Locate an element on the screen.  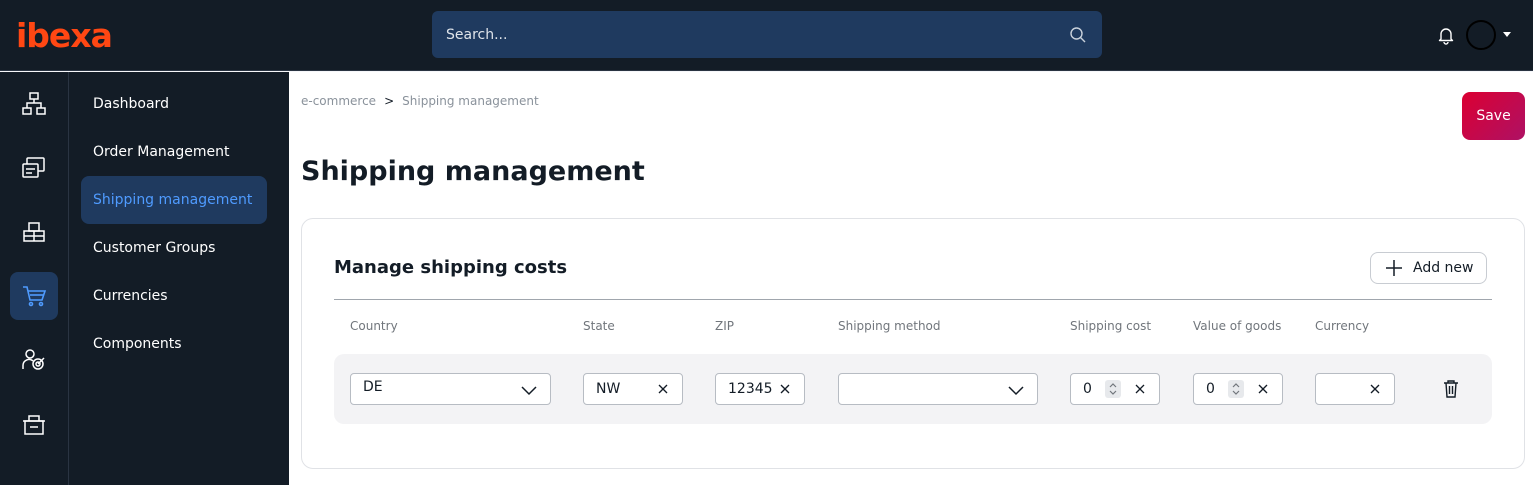
zip-input: 12345 is located at coordinates (760, 389).